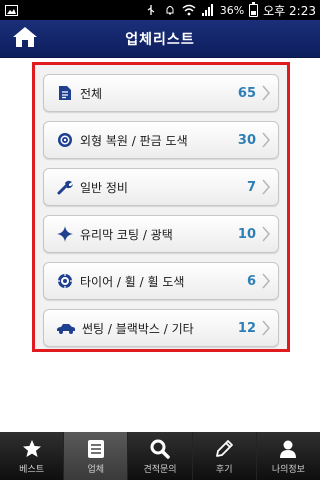  I want to click on tire-icon, so click(65, 281).